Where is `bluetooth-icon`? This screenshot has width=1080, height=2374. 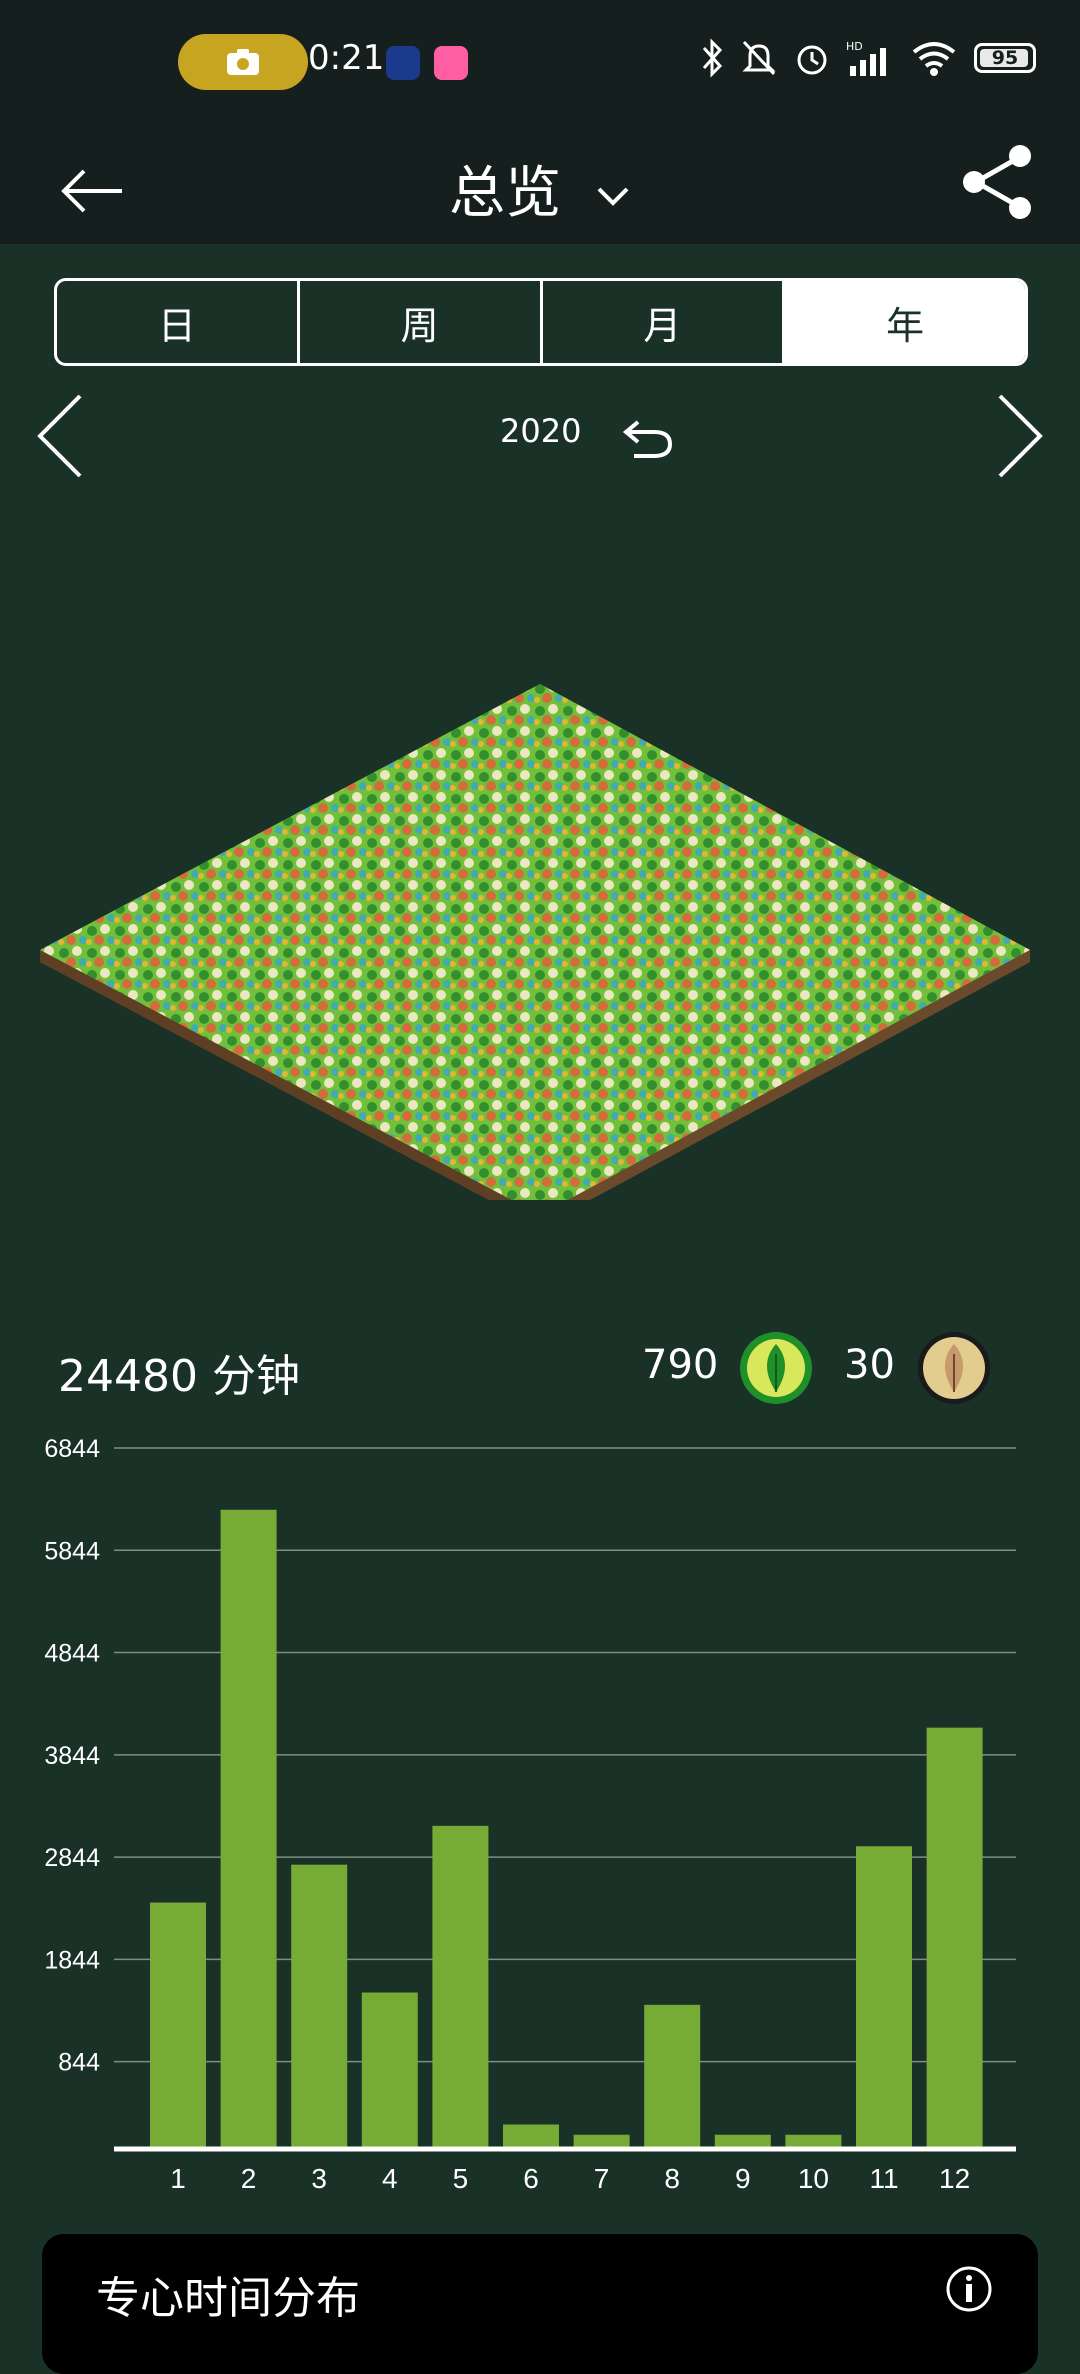
bluetooth-icon is located at coordinates (712, 58).